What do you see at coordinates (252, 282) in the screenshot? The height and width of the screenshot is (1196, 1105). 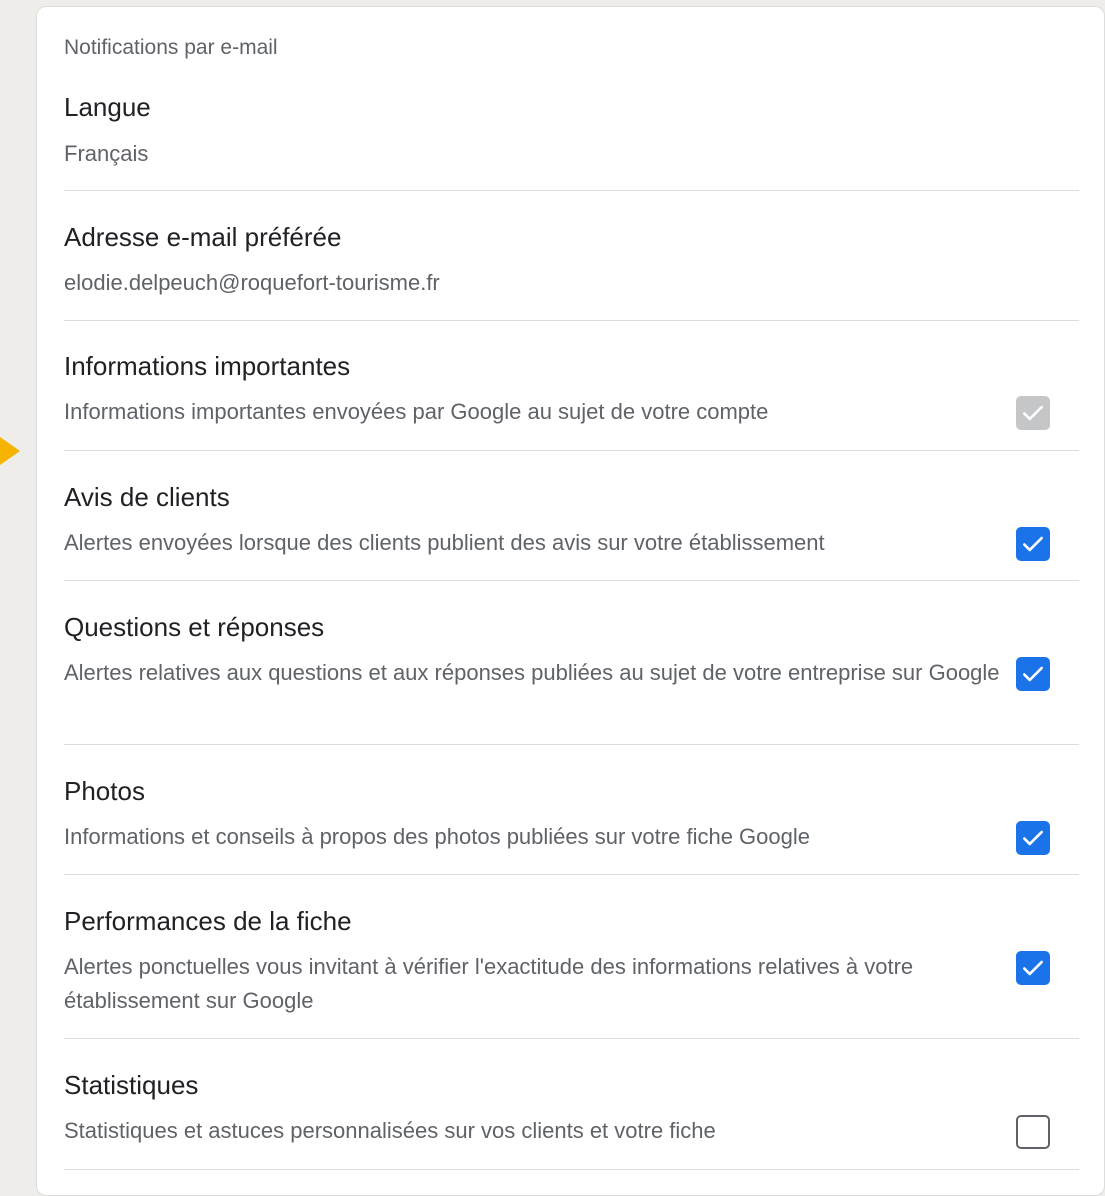 I see `setting-value: elodie.delpeuch@roquefort-tourisme.fr` at bounding box center [252, 282].